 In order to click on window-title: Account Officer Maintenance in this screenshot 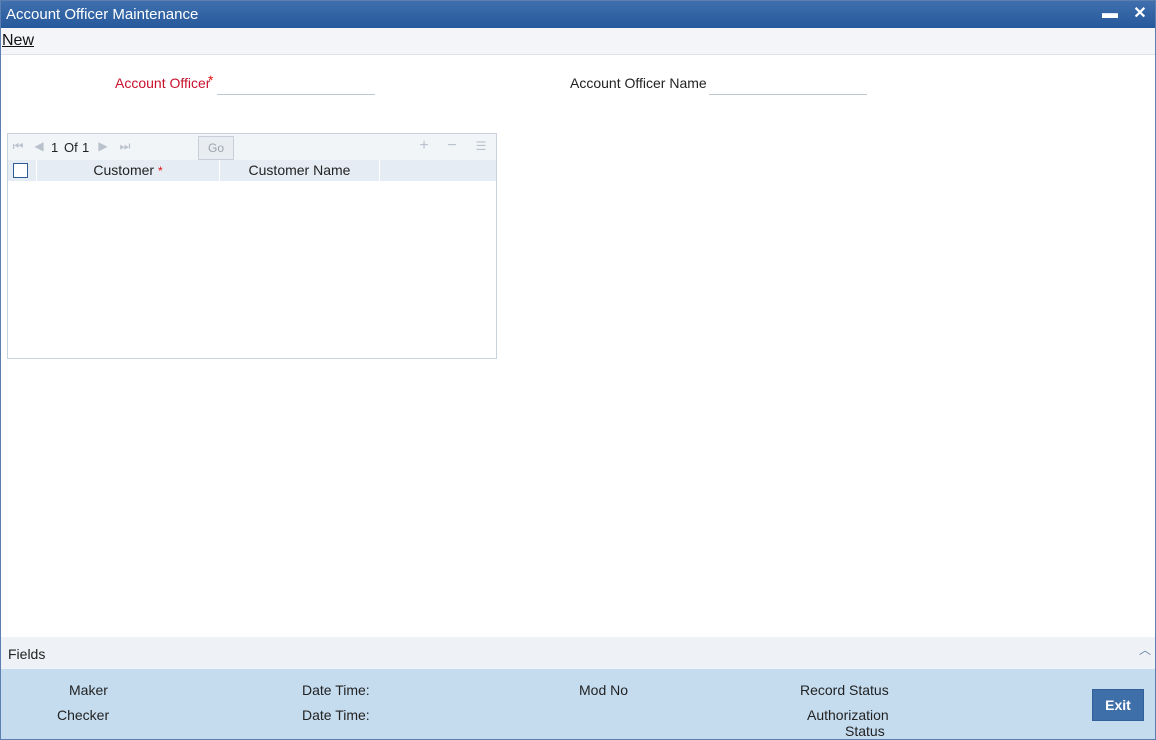, I will do `click(102, 14)`.